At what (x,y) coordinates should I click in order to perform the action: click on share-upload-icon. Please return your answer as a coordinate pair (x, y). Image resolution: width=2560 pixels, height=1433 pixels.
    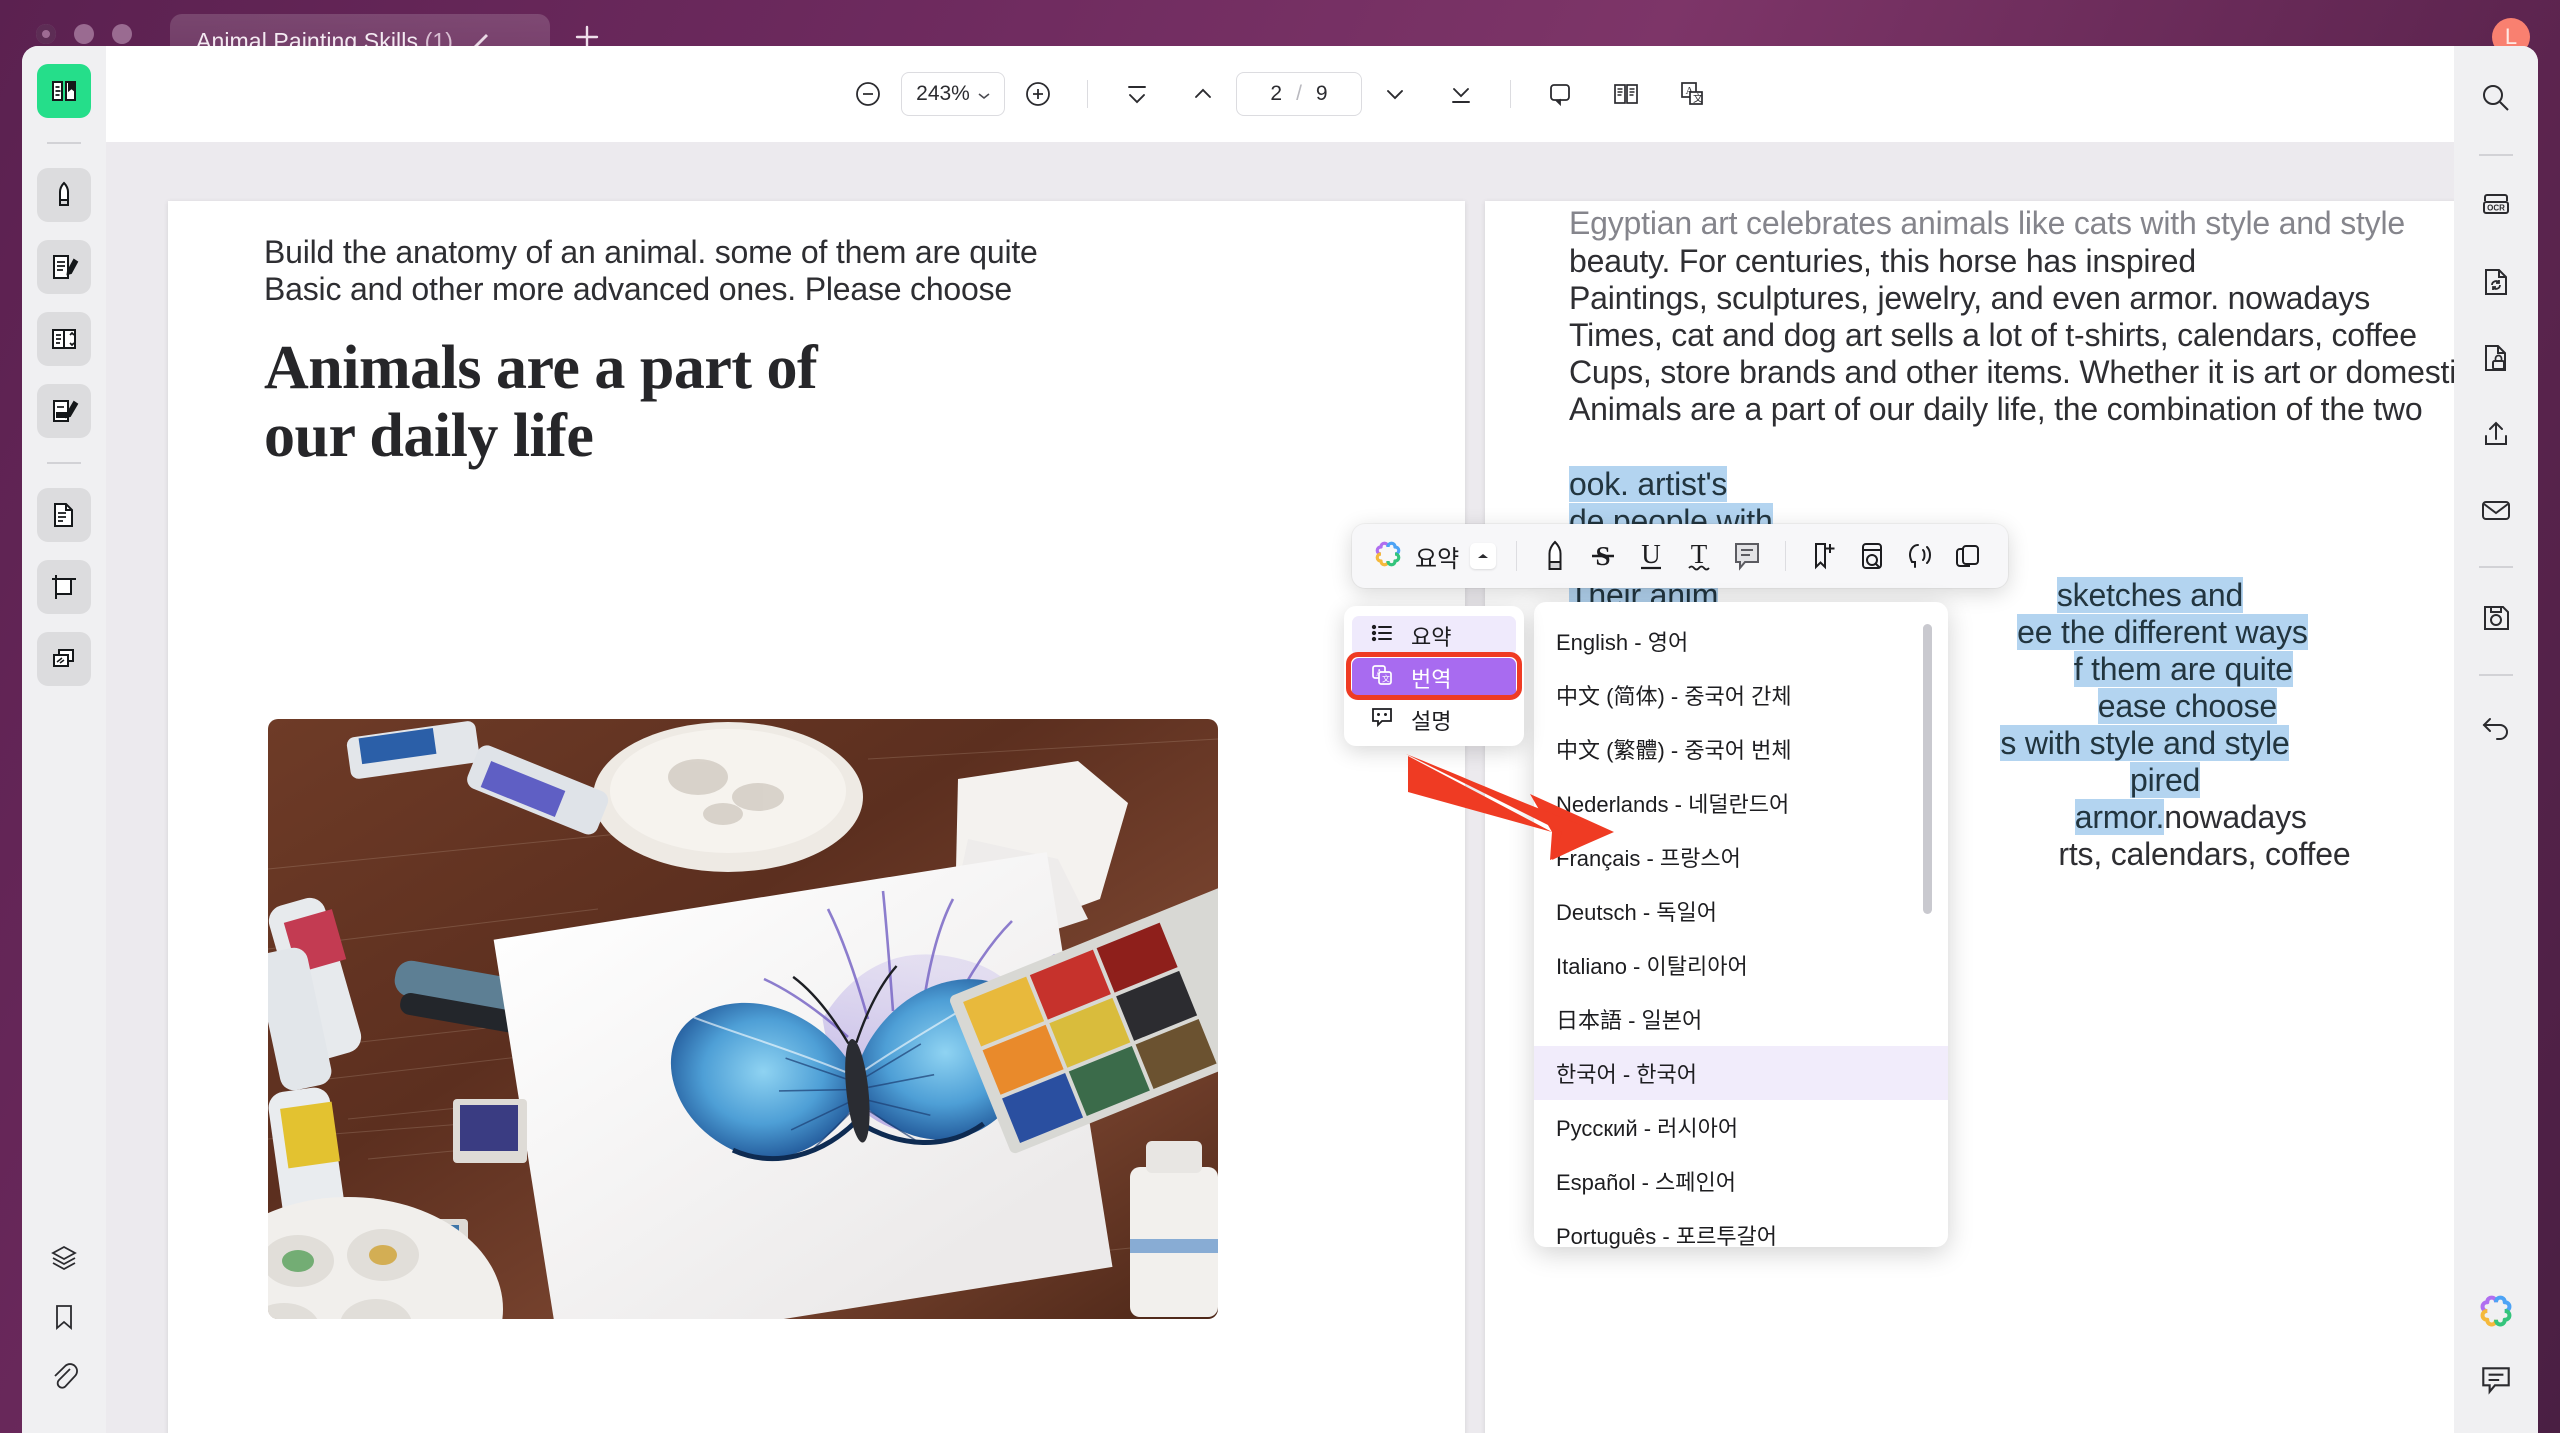
    Looking at the image, I should click on (2496, 434).